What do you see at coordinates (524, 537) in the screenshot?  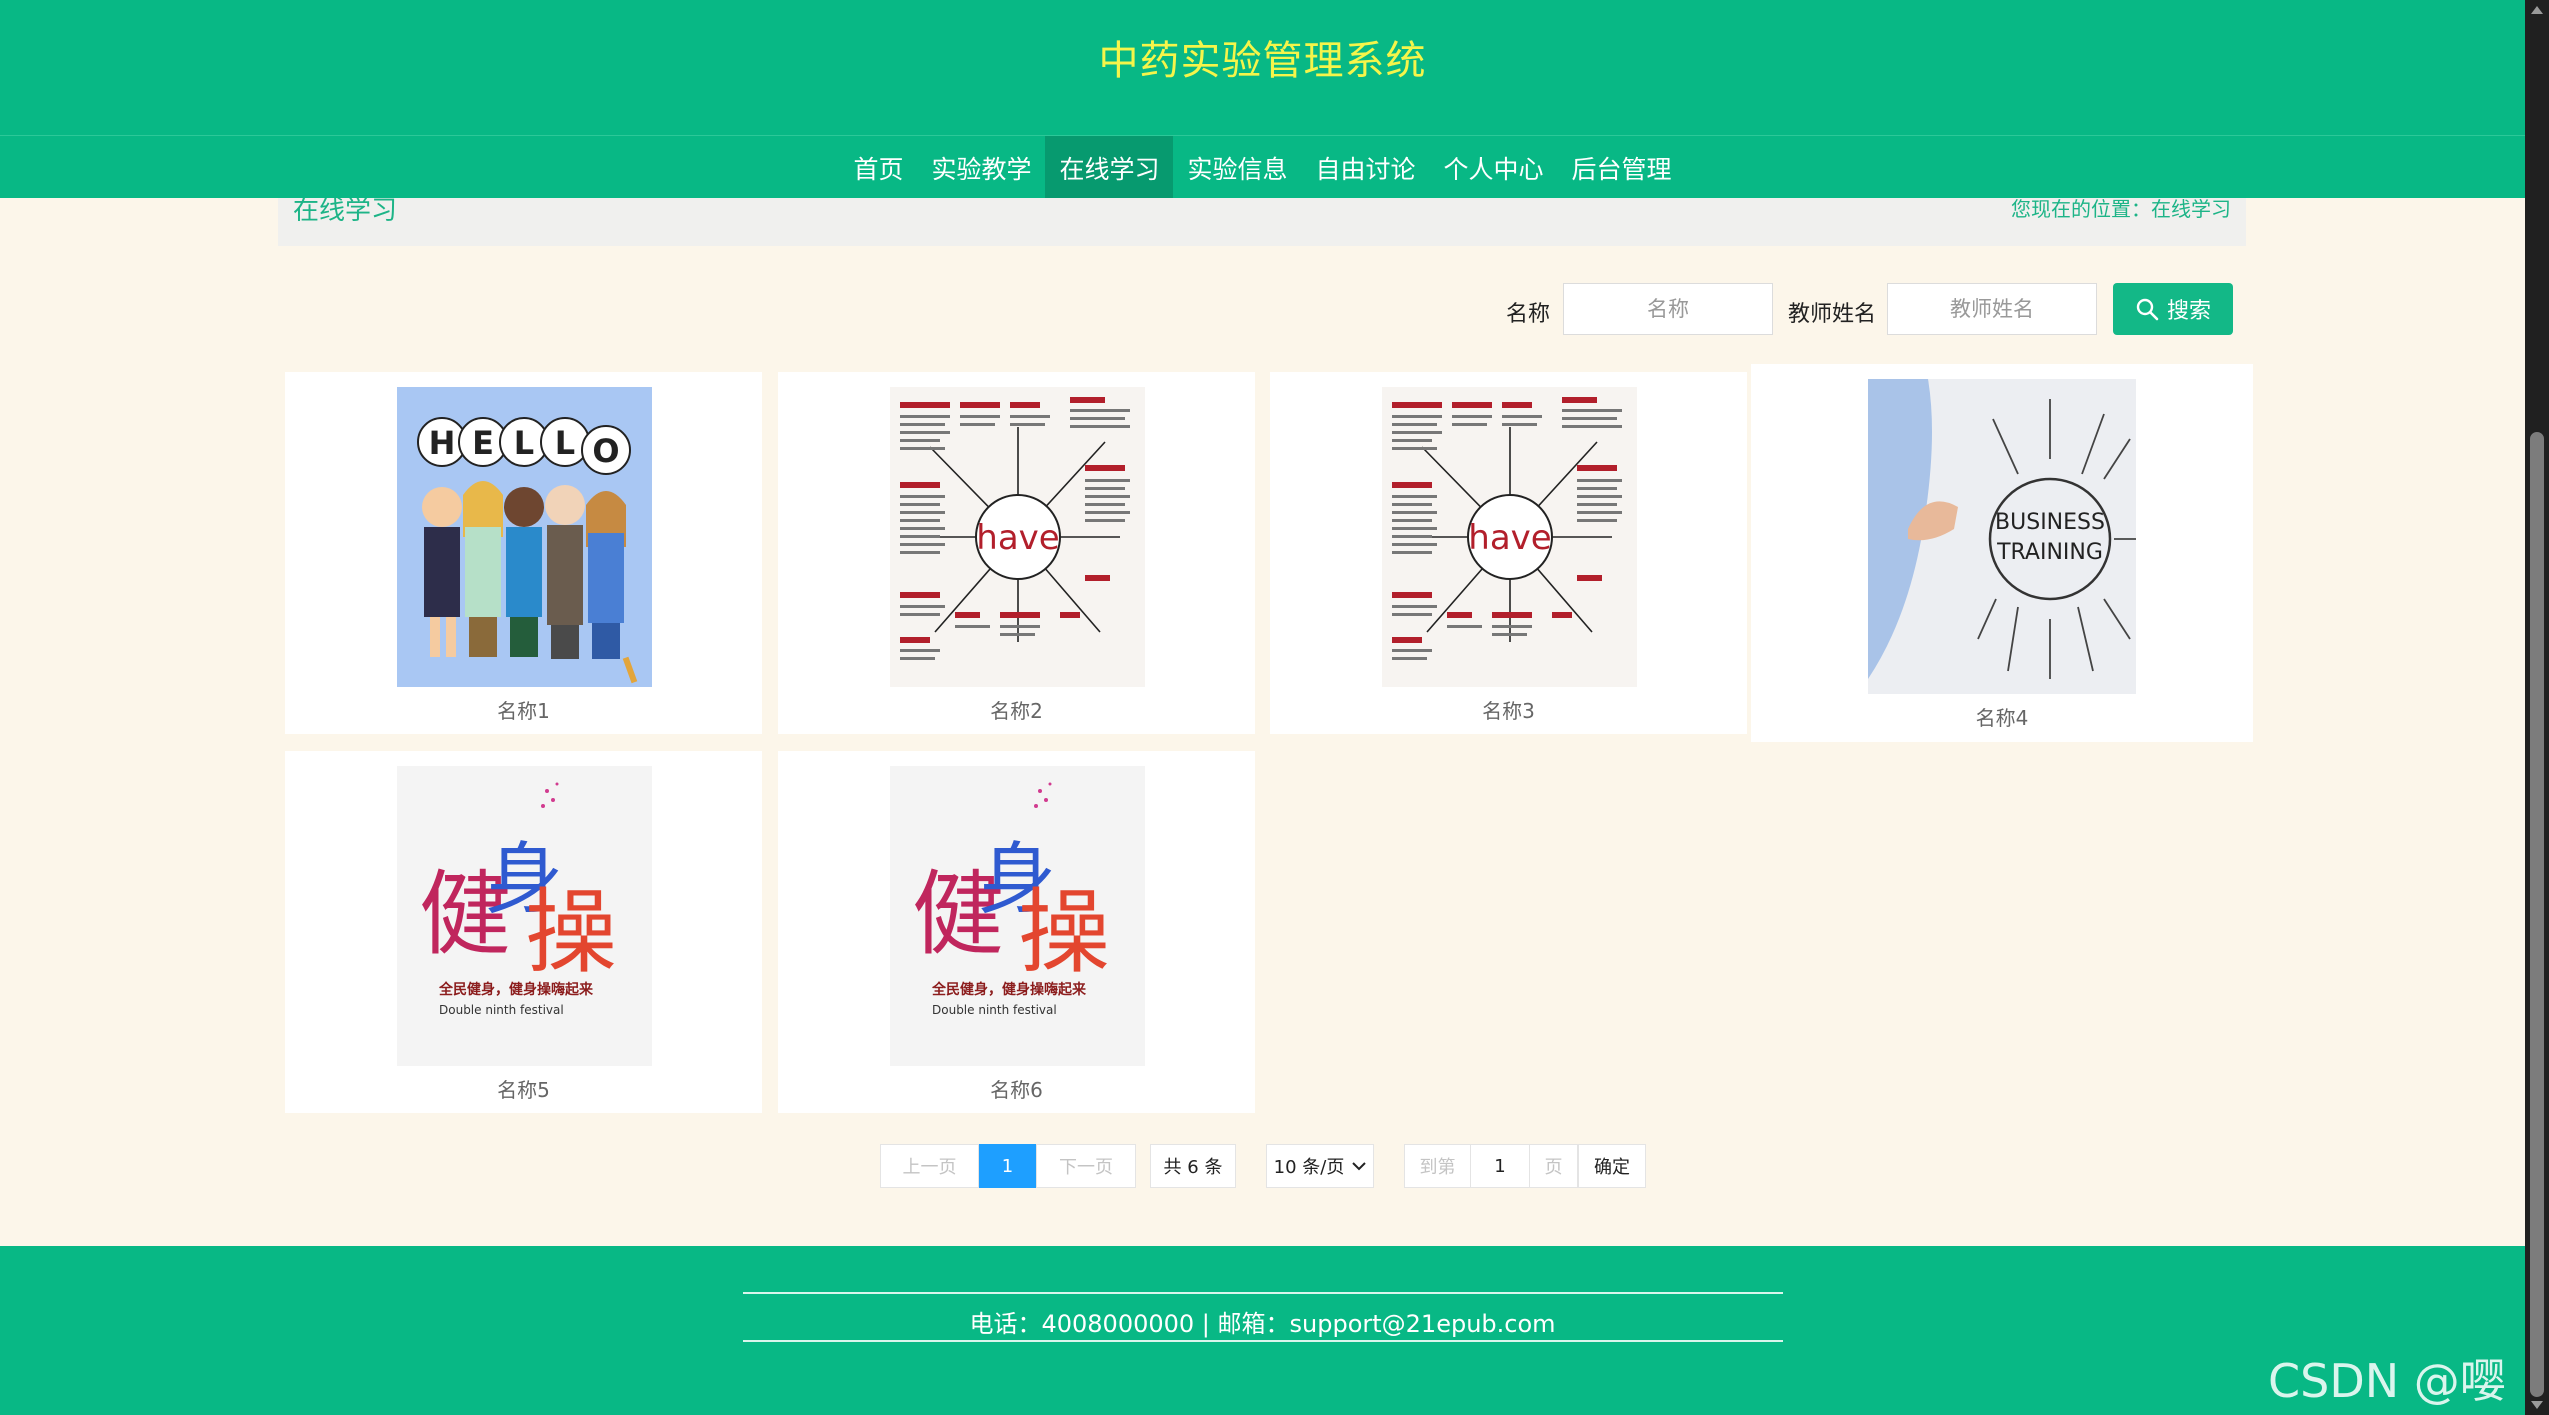 I see `card-image-hello: H E L L O` at bounding box center [524, 537].